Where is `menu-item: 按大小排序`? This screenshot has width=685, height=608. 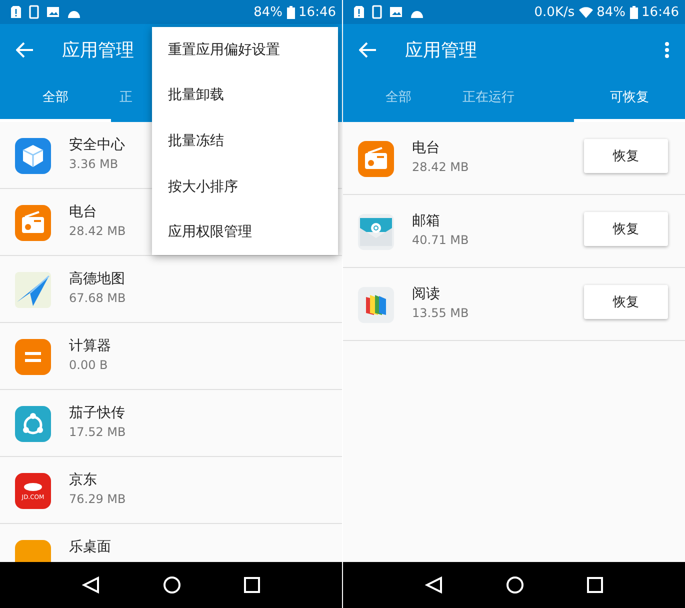 menu-item: 按大小排序 is located at coordinates (245, 187).